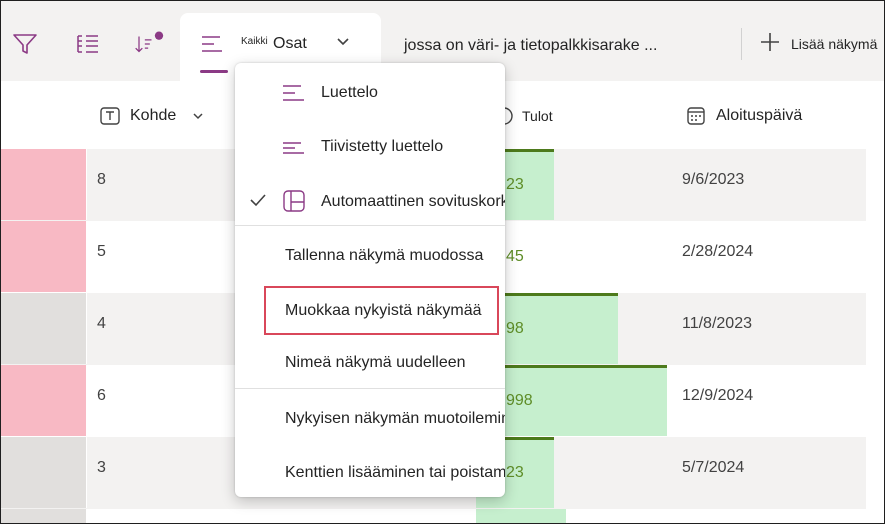 This screenshot has height=524, width=885. Describe the element at coordinates (290, 43) in the screenshot. I see `tab-label: Osat` at that location.